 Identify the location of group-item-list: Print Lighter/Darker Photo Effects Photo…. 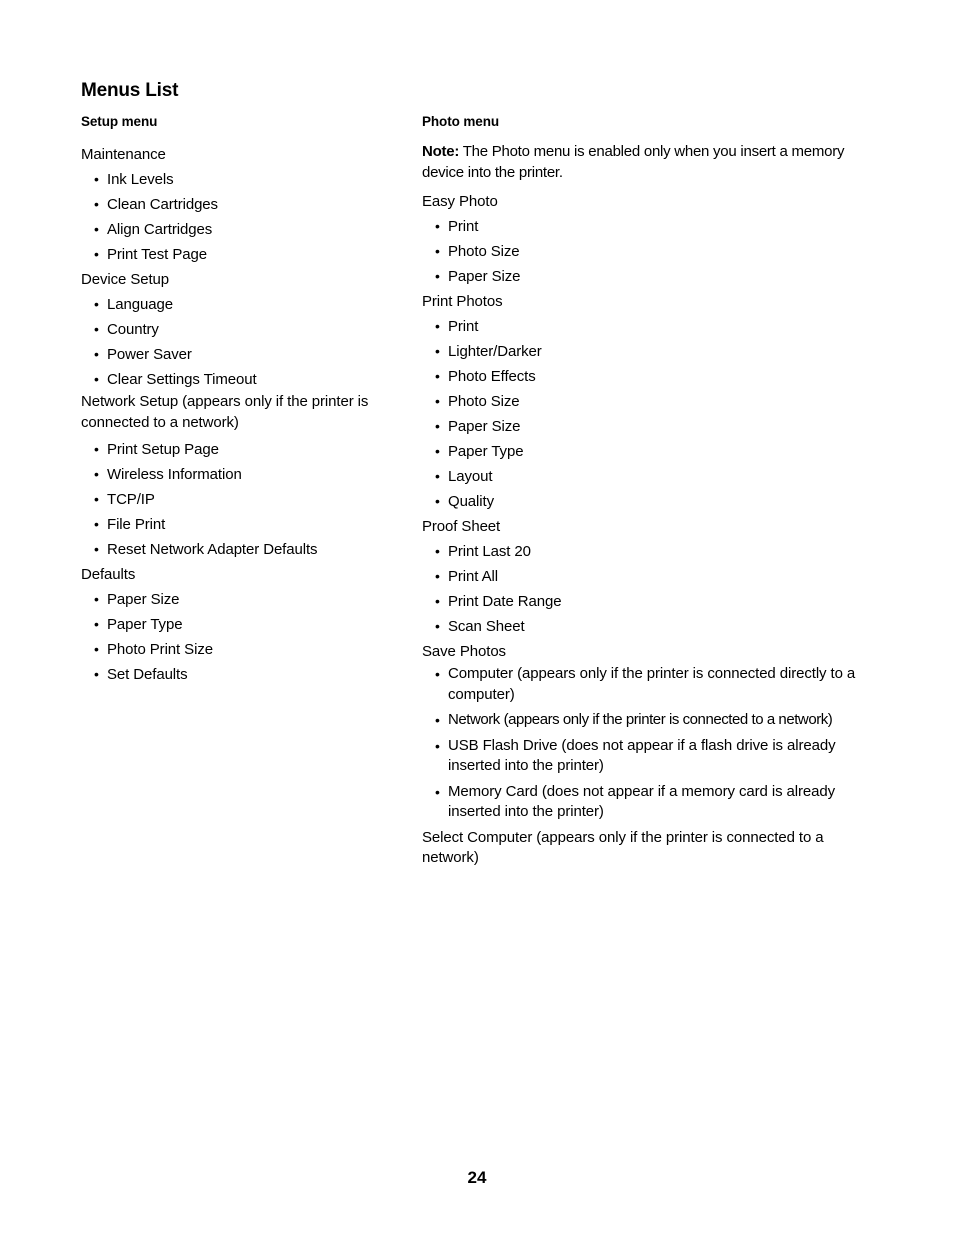
(646, 414).